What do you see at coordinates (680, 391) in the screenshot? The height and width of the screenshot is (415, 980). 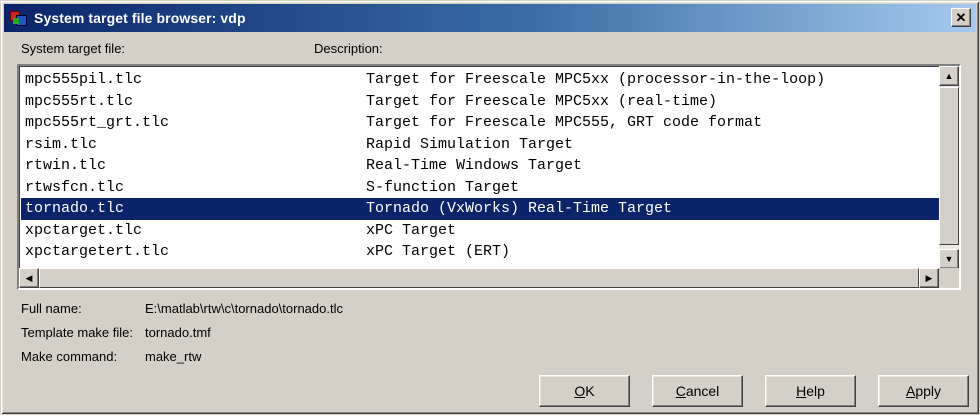 I see `cancel-mnemonic: C` at bounding box center [680, 391].